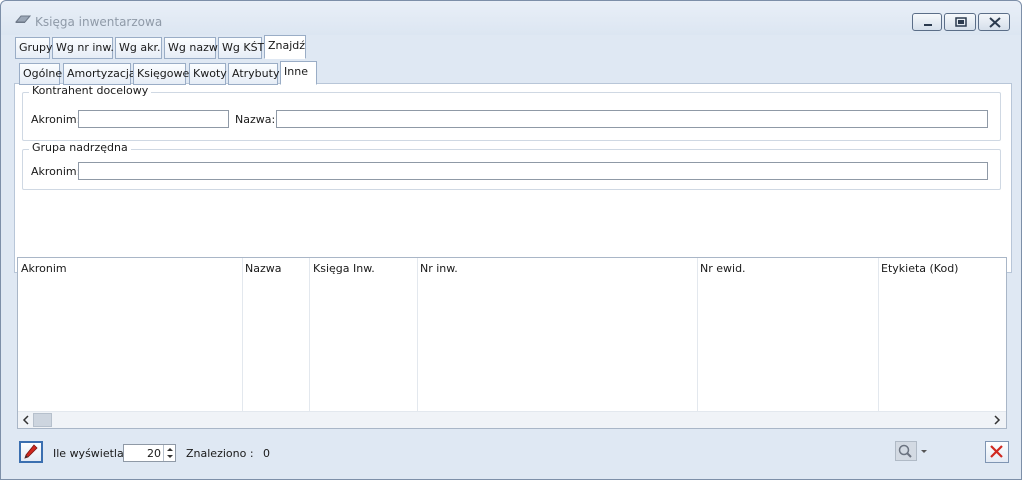 This screenshot has width=1022, height=480. I want to click on horizontal-scrollbar, so click(512, 419).